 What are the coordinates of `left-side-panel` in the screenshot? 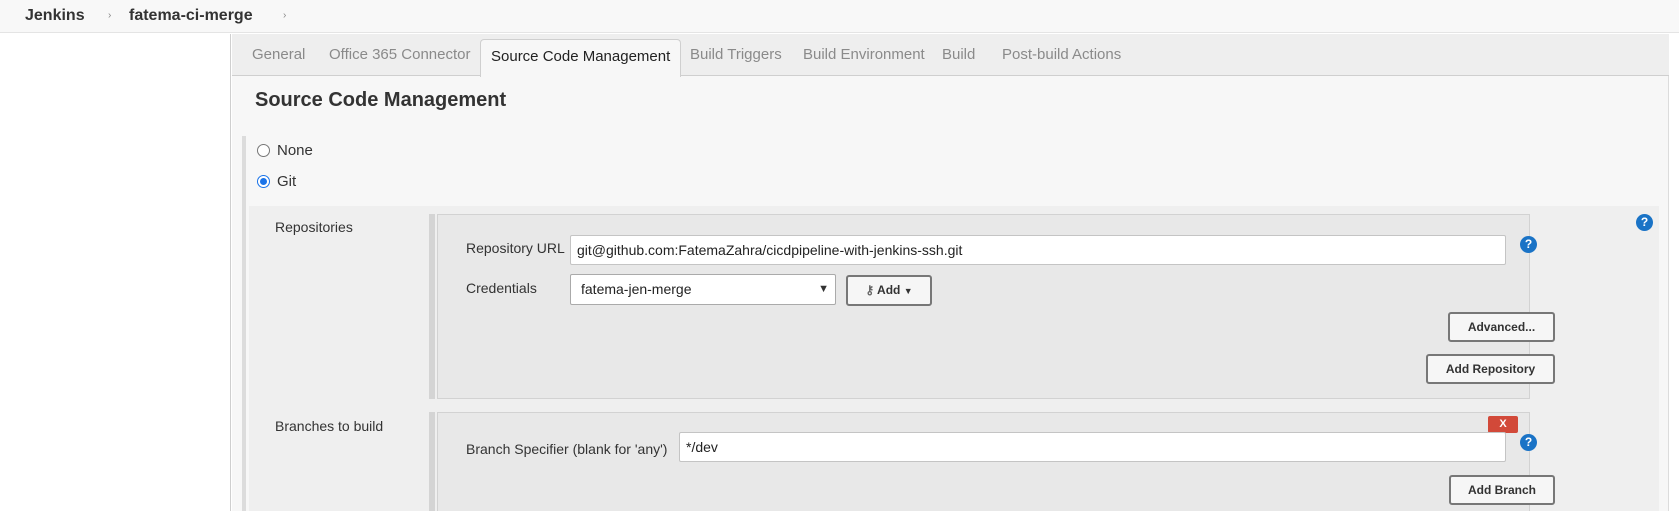 It's located at (115, 272).